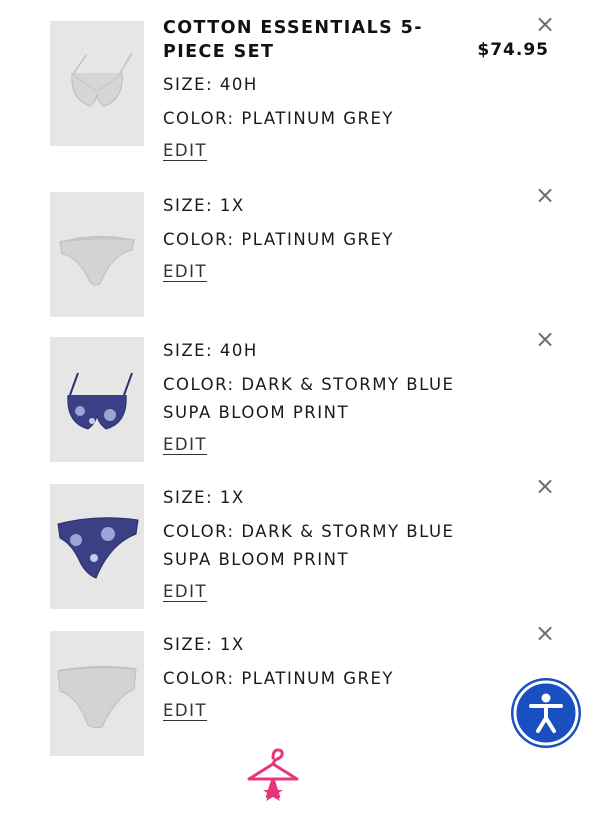 Image resolution: width=600 pixels, height=829 pixels. I want to click on full-brief-grey-icon, so click(97, 697).